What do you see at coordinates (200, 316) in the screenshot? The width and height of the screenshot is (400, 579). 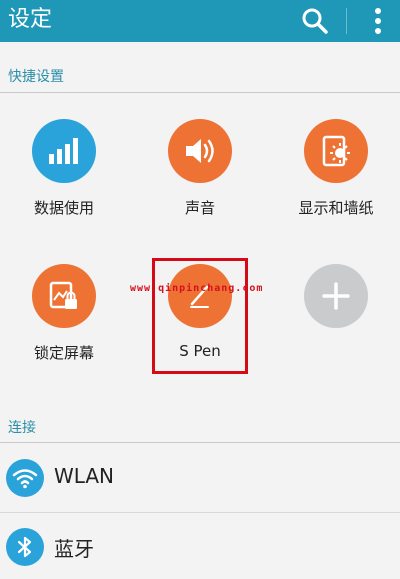 I see `highlight-box` at bounding box center [200, 316].